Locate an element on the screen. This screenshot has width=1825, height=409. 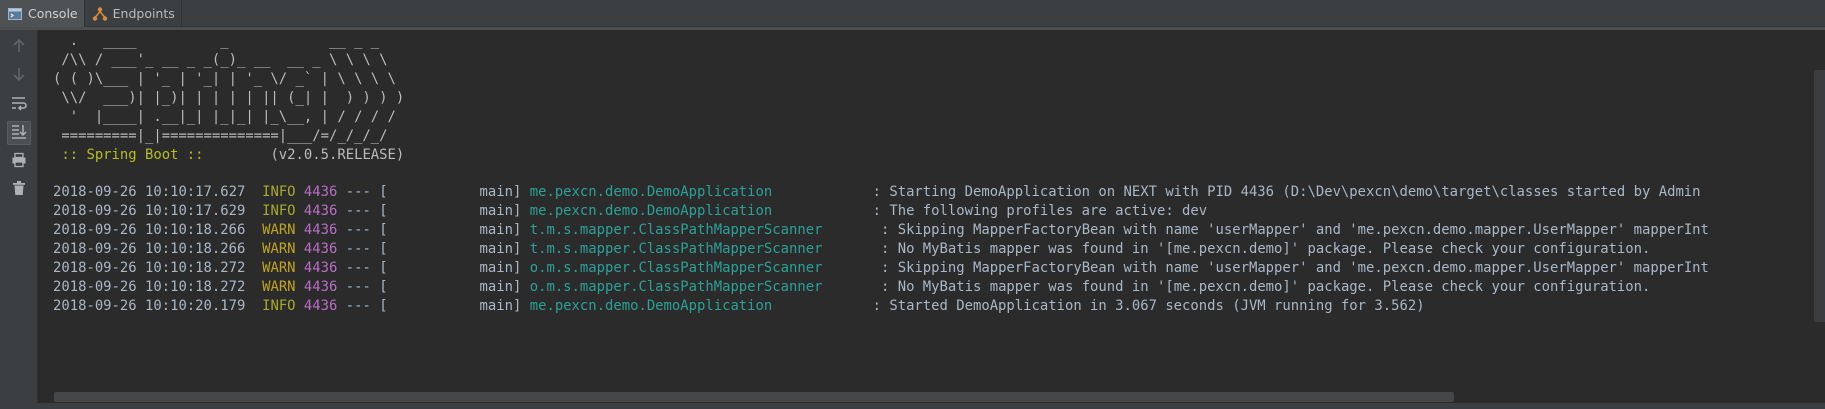
spring-boot-label: :: Spring Boot :: is located at coordinates (132, 155).